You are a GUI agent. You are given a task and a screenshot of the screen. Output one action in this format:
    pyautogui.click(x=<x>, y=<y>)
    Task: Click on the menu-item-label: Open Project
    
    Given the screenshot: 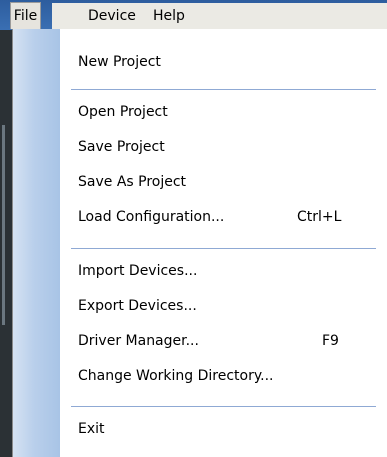 What is the action you would take?
    pyautogui.click(x=123, y=112)
    